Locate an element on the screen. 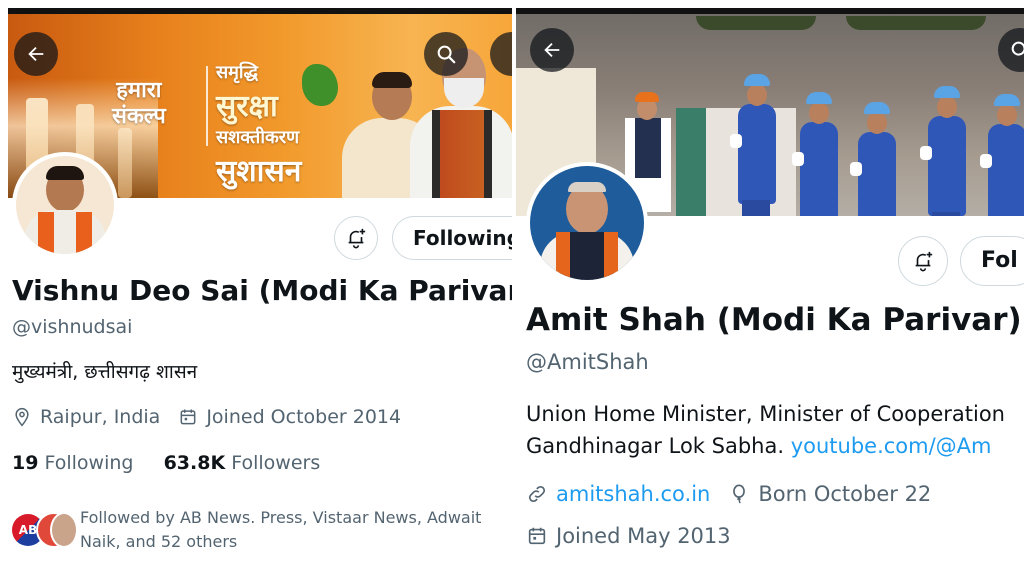  profile-handle: @vishnudsai is located at coordinates (72, 327).